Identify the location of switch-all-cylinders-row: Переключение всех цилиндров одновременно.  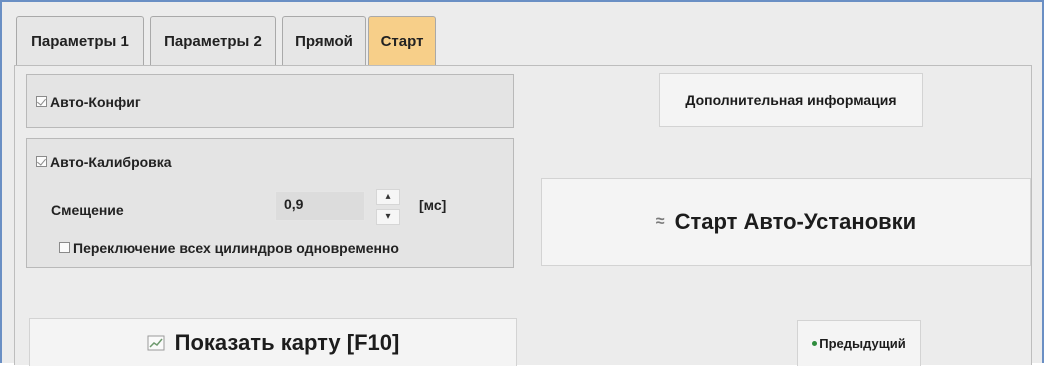
(229, 248).